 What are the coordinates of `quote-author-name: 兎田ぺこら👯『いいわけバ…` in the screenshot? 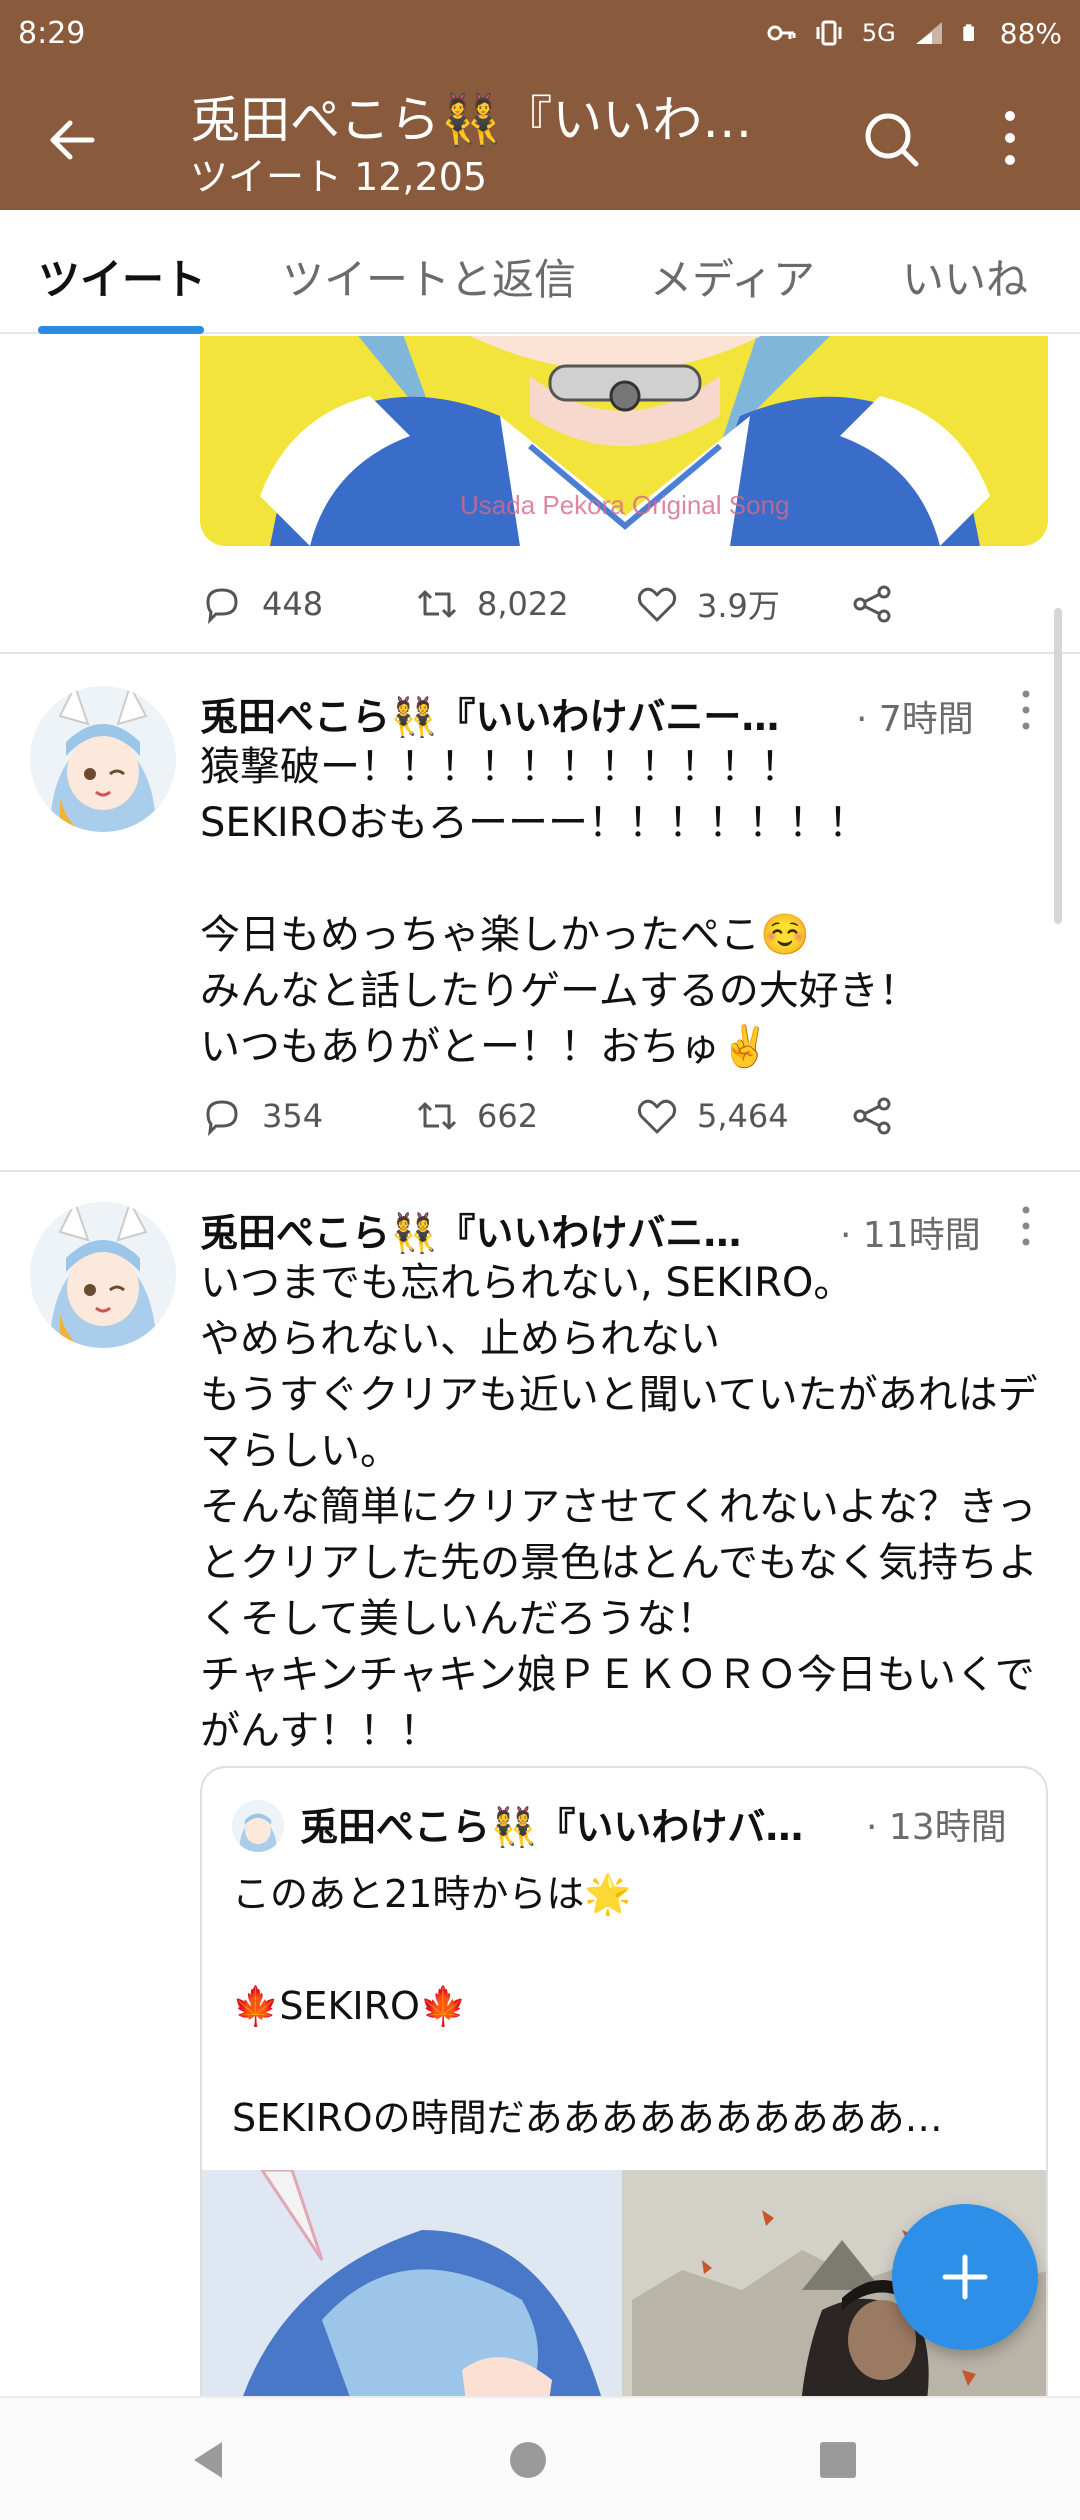 It's located at (552, 1827).